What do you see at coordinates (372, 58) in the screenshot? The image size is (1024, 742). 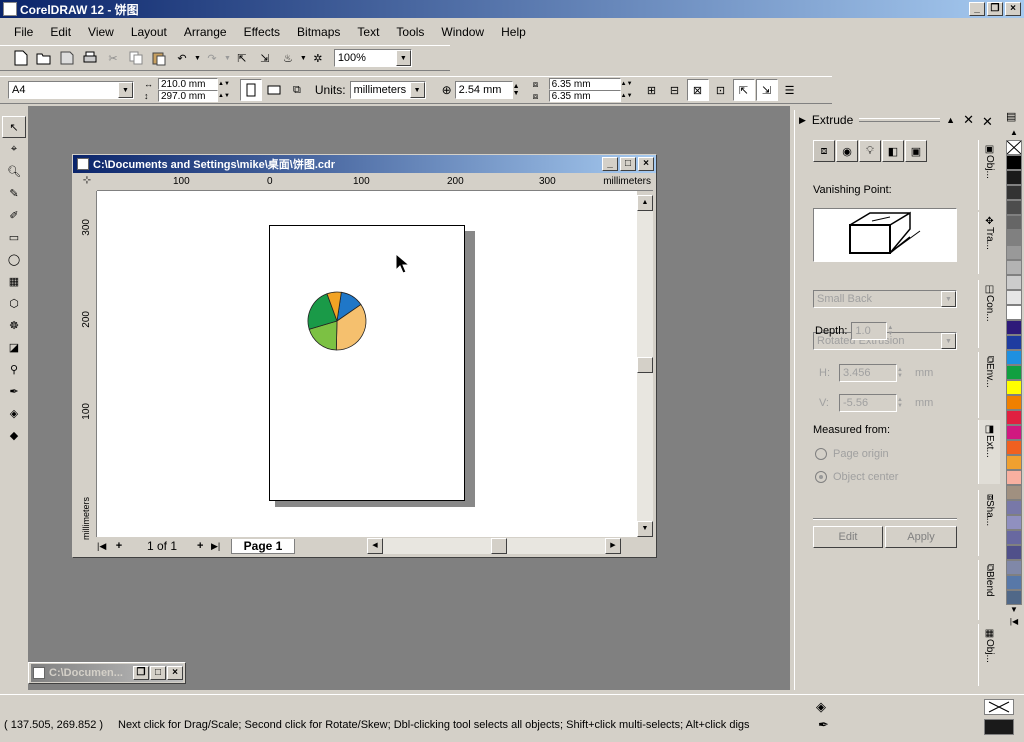 I see `zoom-combo: 100% ▼` at bounding box center [372, 58].